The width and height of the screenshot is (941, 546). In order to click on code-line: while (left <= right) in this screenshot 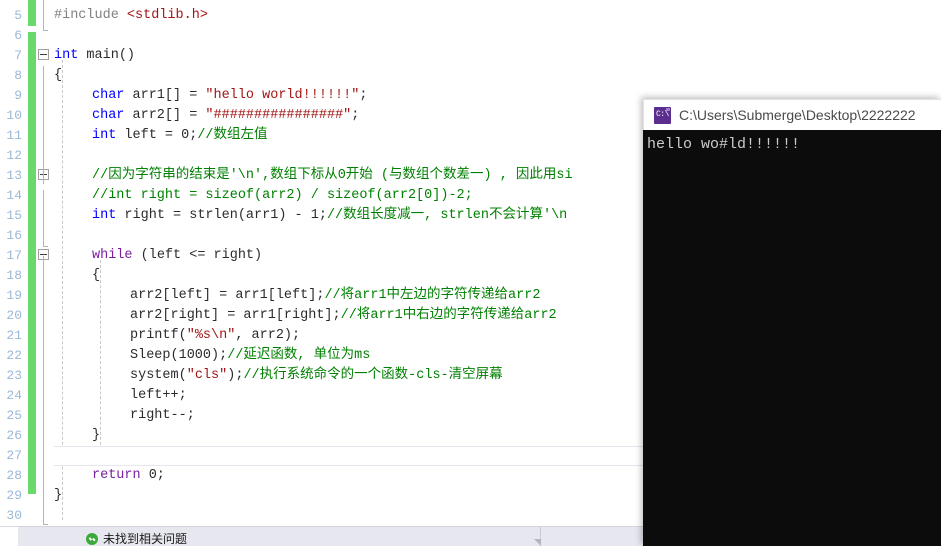, I will do `click(177, 256)`.